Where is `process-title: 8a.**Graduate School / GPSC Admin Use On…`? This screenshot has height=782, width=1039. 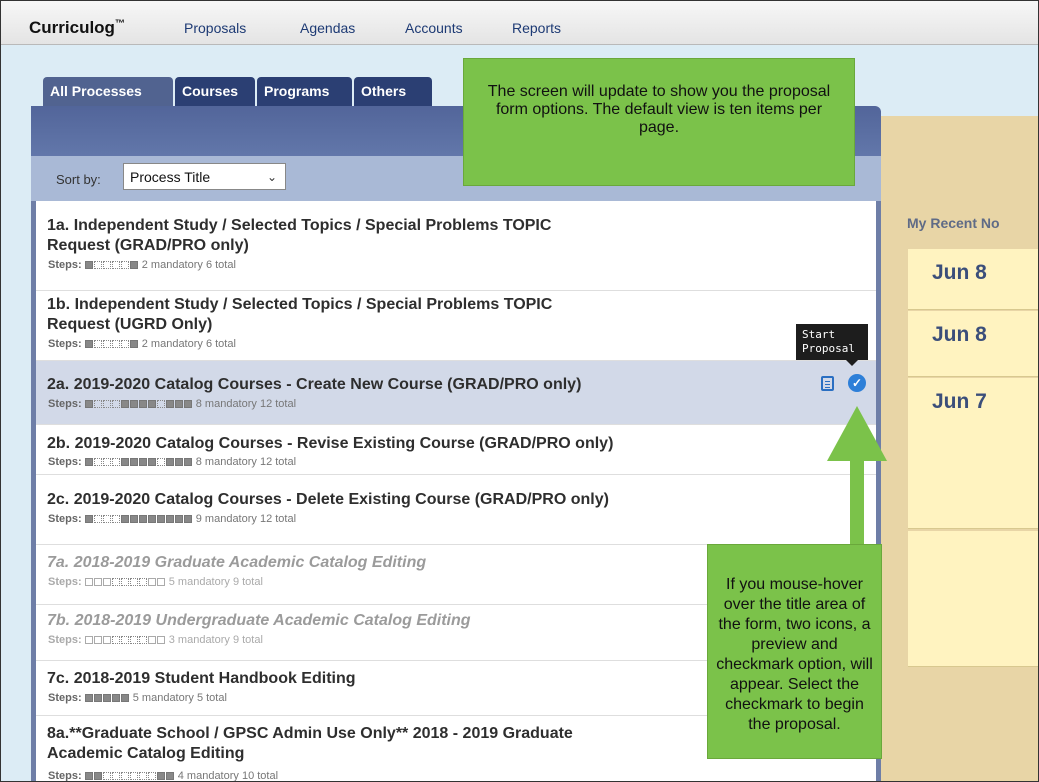 process-title: 8a.**Graduate School / GPSC Admin Use On… is located at coordinates (397, 744).